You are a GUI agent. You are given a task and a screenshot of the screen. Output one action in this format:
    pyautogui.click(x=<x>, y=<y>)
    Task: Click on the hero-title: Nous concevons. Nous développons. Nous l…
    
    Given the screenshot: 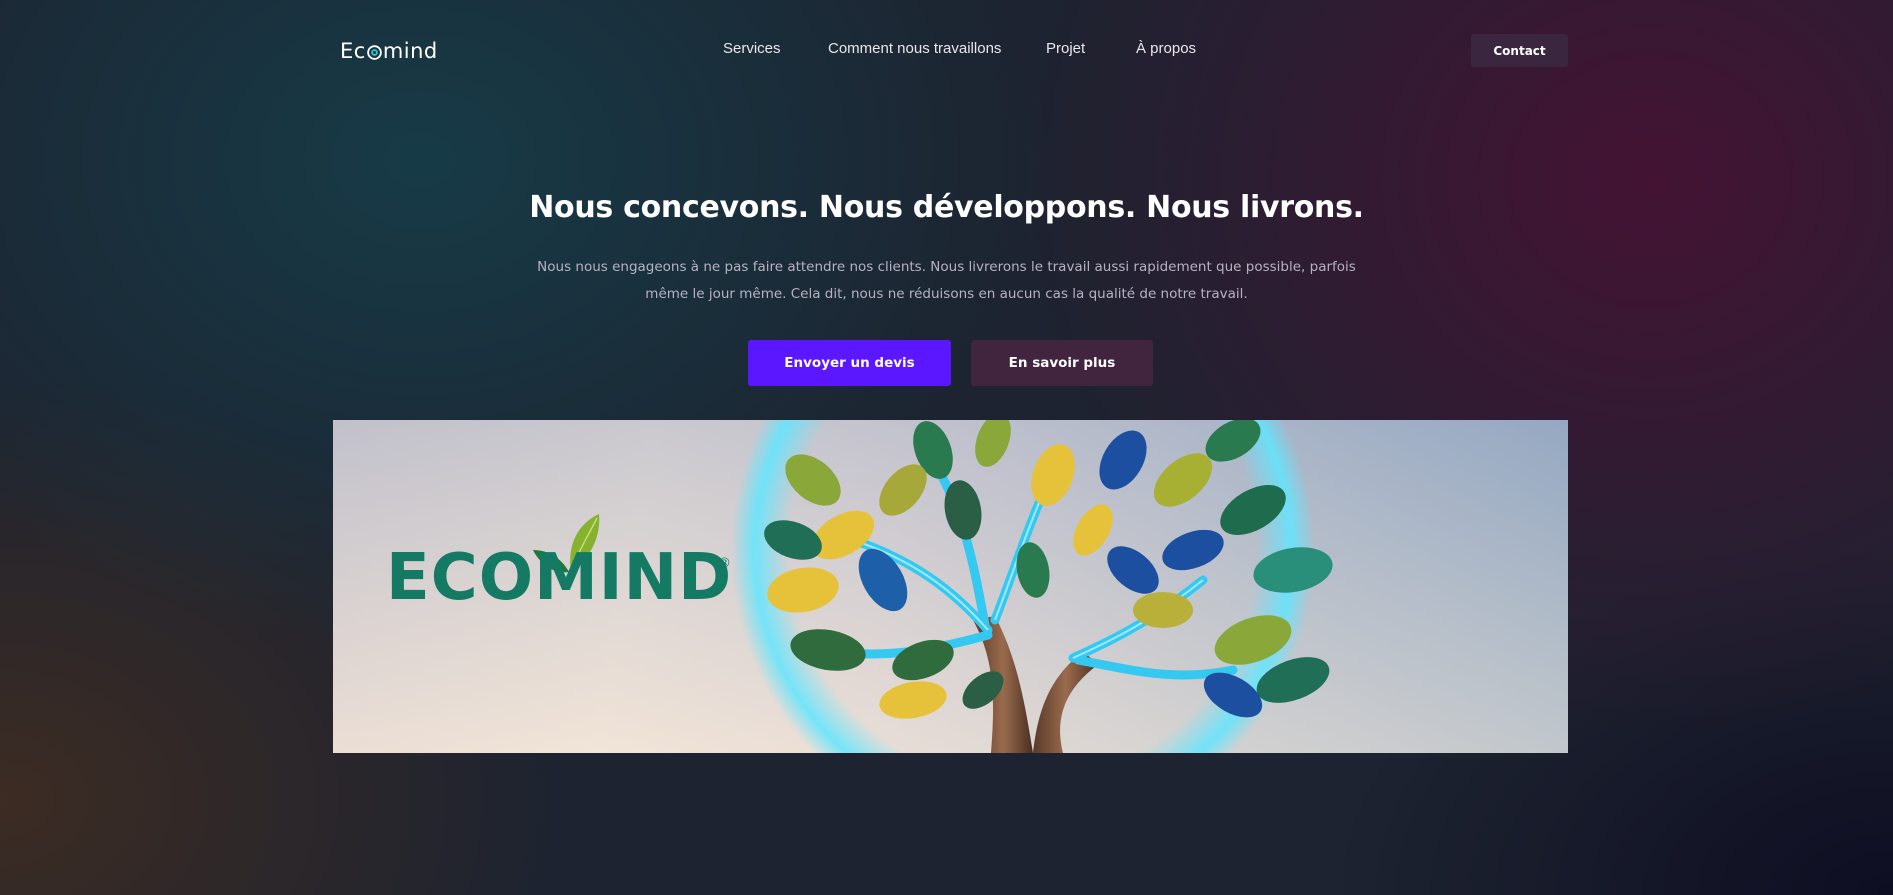 What is the action you would take?
    pyautogui.click(x=946, y=207)
    